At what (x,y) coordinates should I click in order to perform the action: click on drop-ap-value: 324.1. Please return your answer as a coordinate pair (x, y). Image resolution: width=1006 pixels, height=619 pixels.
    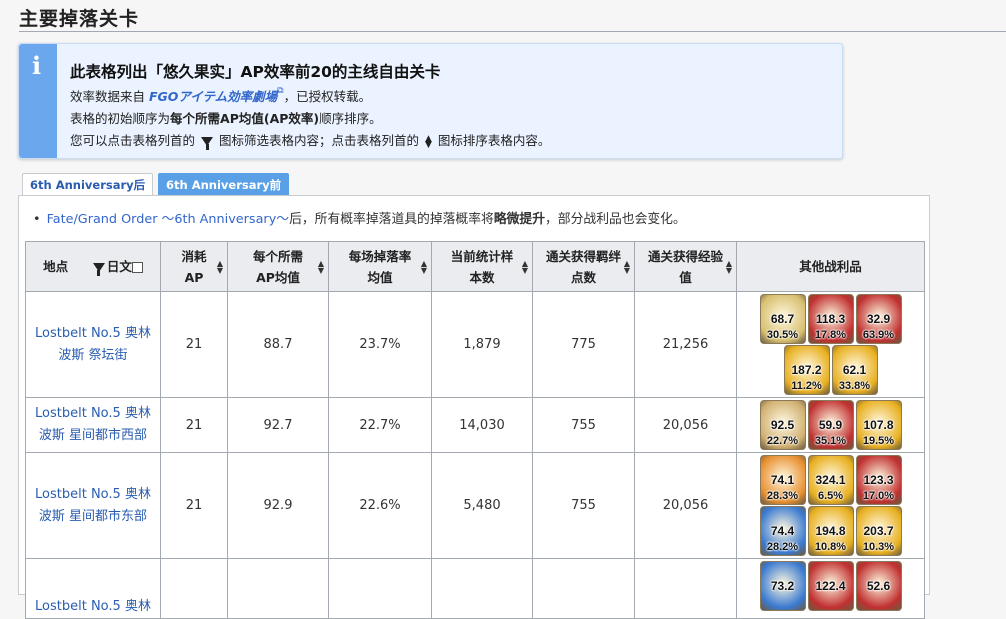
    Looking at the image, I should click on (830, 480).